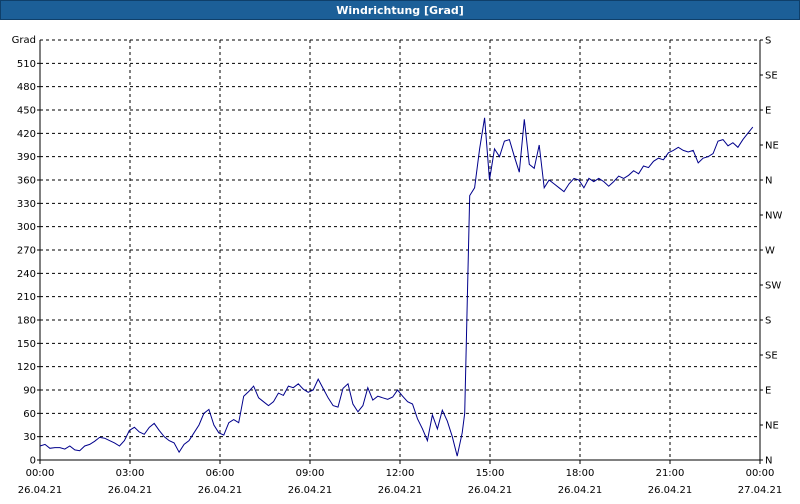  I want to click on y-tick-label: 120, so click(26, 367).